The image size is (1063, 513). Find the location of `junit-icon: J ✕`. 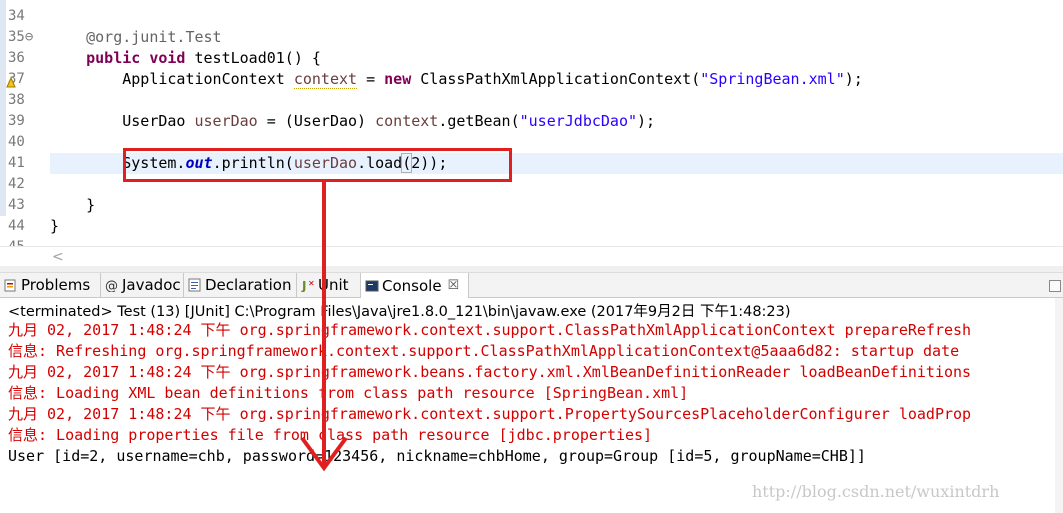

junit-icon: J ✕ is located at coordinates (308, 285).